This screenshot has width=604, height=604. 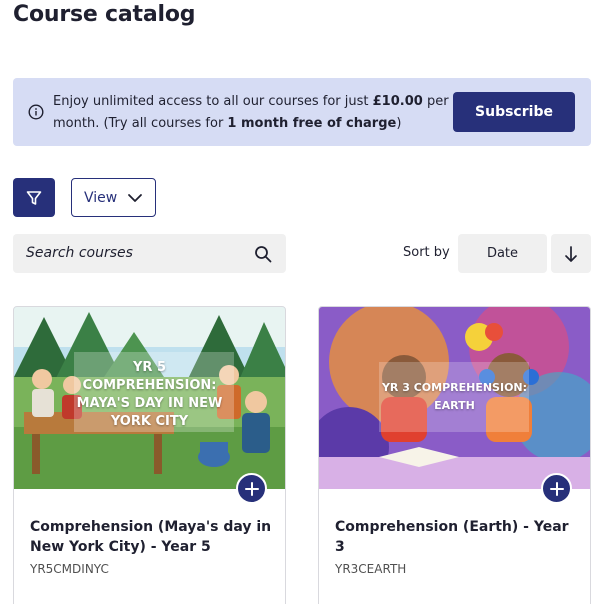 What do you see at coordinates (371, 569) in the screenshot?
I see `course-code: YR3CEARTH` at bounding box center [371, 569].